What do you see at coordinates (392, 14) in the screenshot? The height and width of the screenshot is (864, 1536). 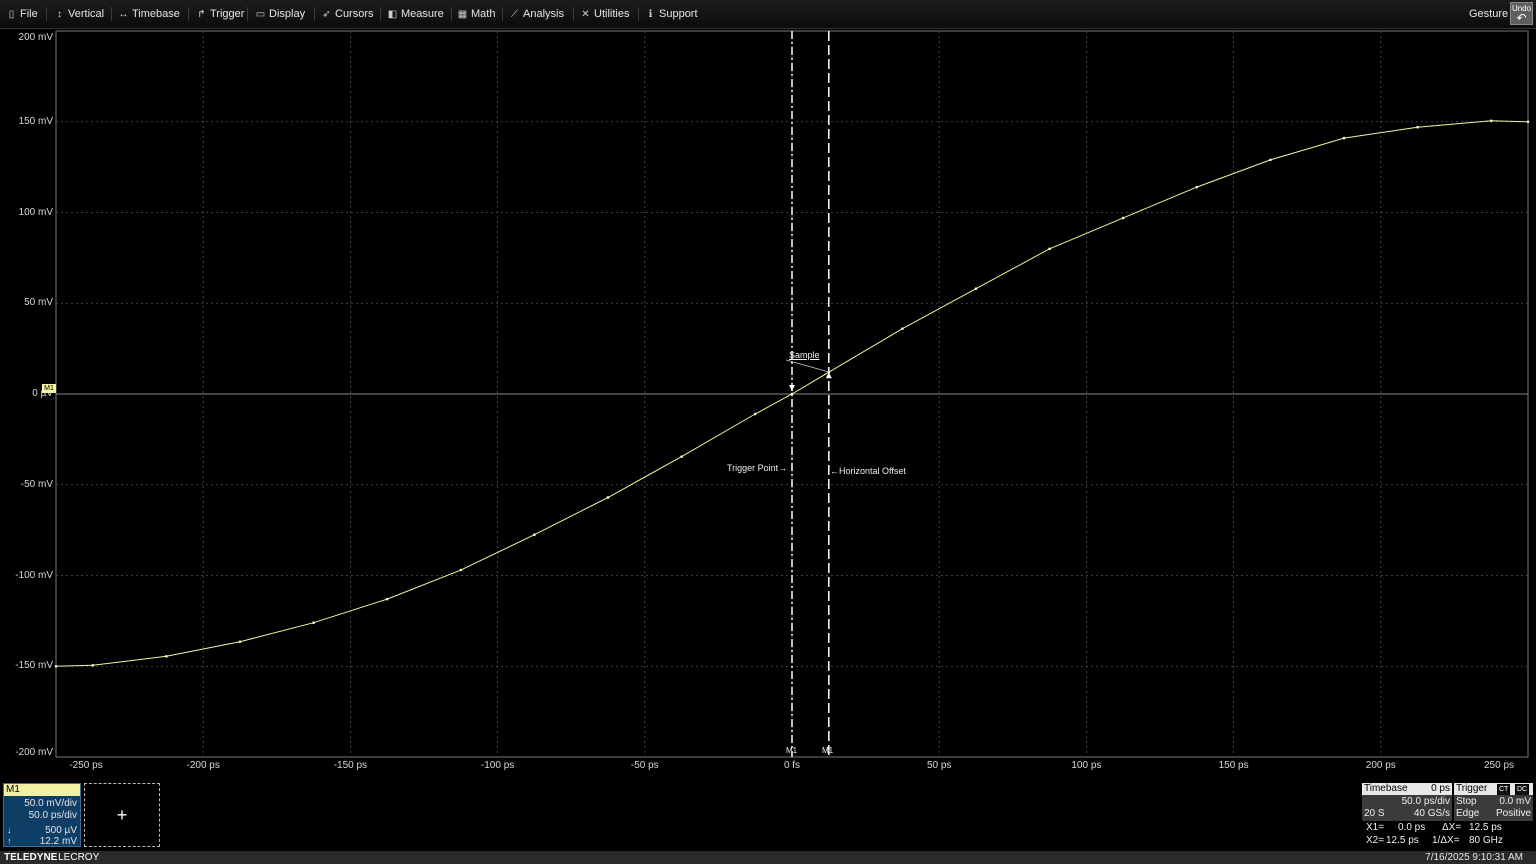 I see `measure-icon: ◧` at bounding box center [392, 14].